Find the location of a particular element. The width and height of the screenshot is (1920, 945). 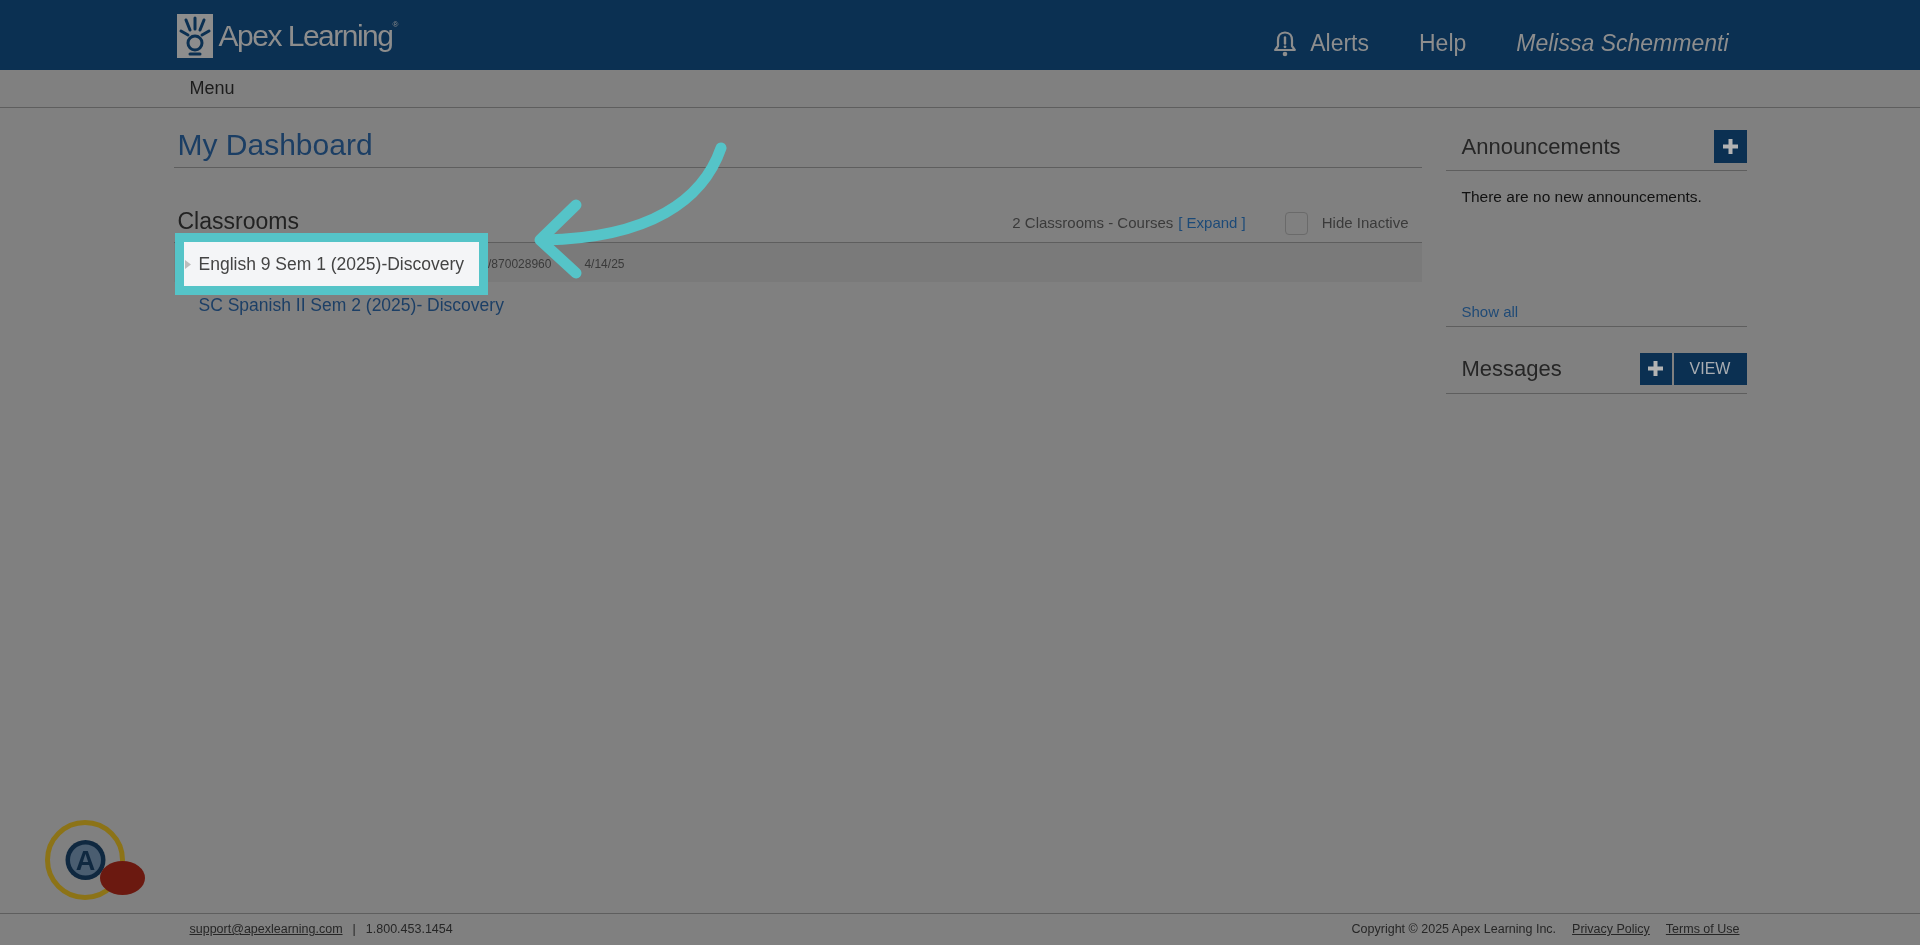

section-title: Announcements is located at coordinates (1541, 147).